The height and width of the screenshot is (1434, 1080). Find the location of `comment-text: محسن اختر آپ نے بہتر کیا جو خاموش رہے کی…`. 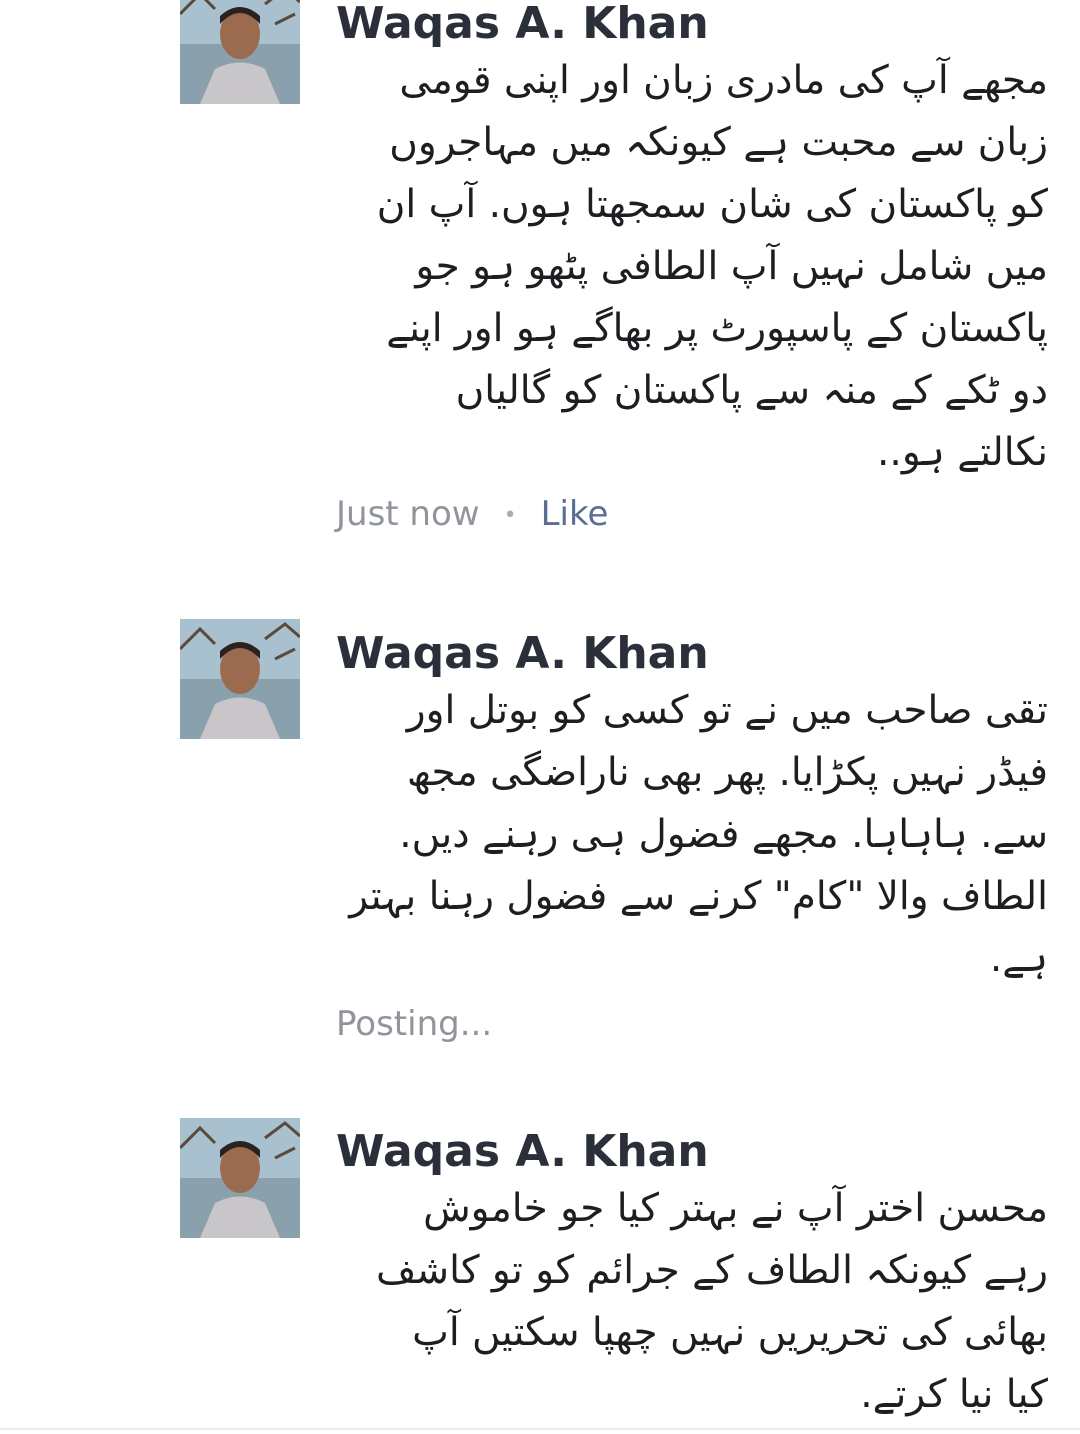

comment-text: محسن اختر آپ نے بہتر کیا جو خاموش رہے کی… is located at coordinates (712, 1301).